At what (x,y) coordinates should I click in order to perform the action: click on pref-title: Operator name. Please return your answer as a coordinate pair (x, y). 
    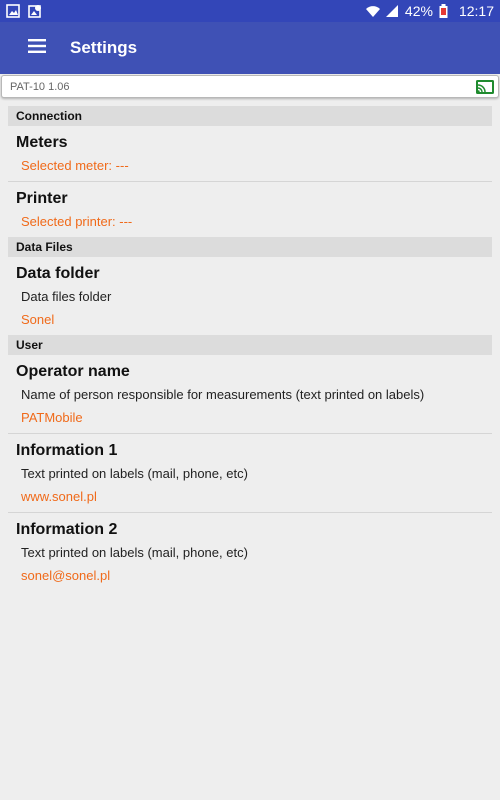
    Looking at the image, I should click on (73, 371).